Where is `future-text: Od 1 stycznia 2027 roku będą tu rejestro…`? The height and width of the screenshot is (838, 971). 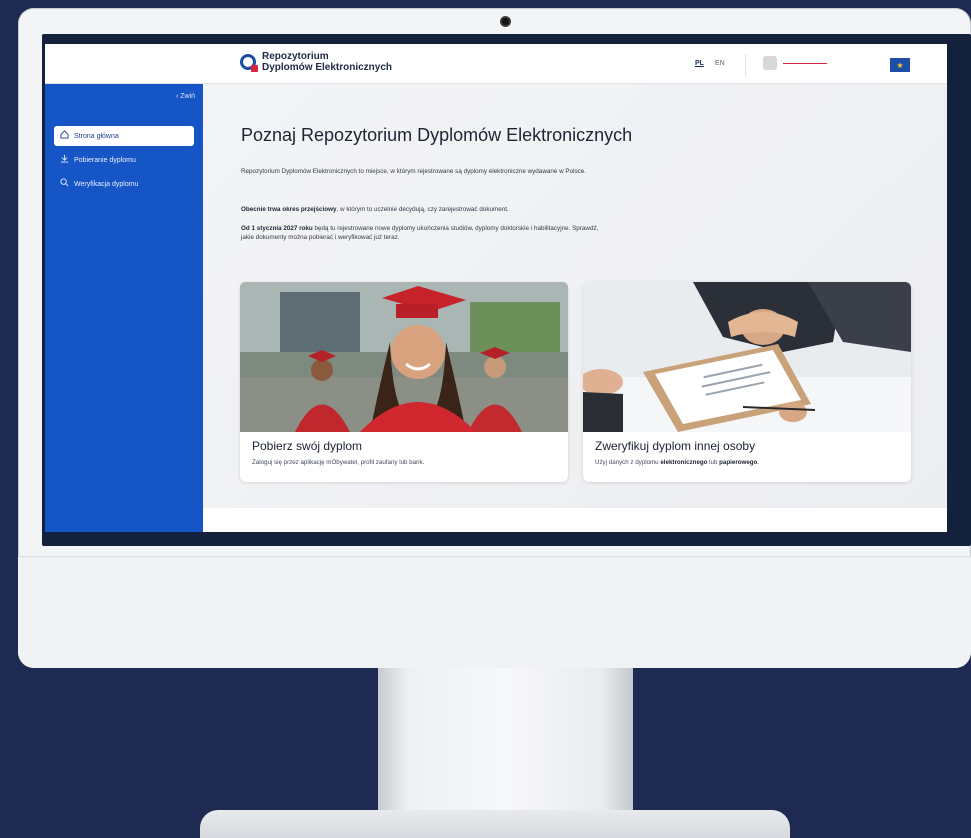
future-text: Od 1 stycznia 2027 roku będą tu rejestro… is located at coordinates (420, 233).